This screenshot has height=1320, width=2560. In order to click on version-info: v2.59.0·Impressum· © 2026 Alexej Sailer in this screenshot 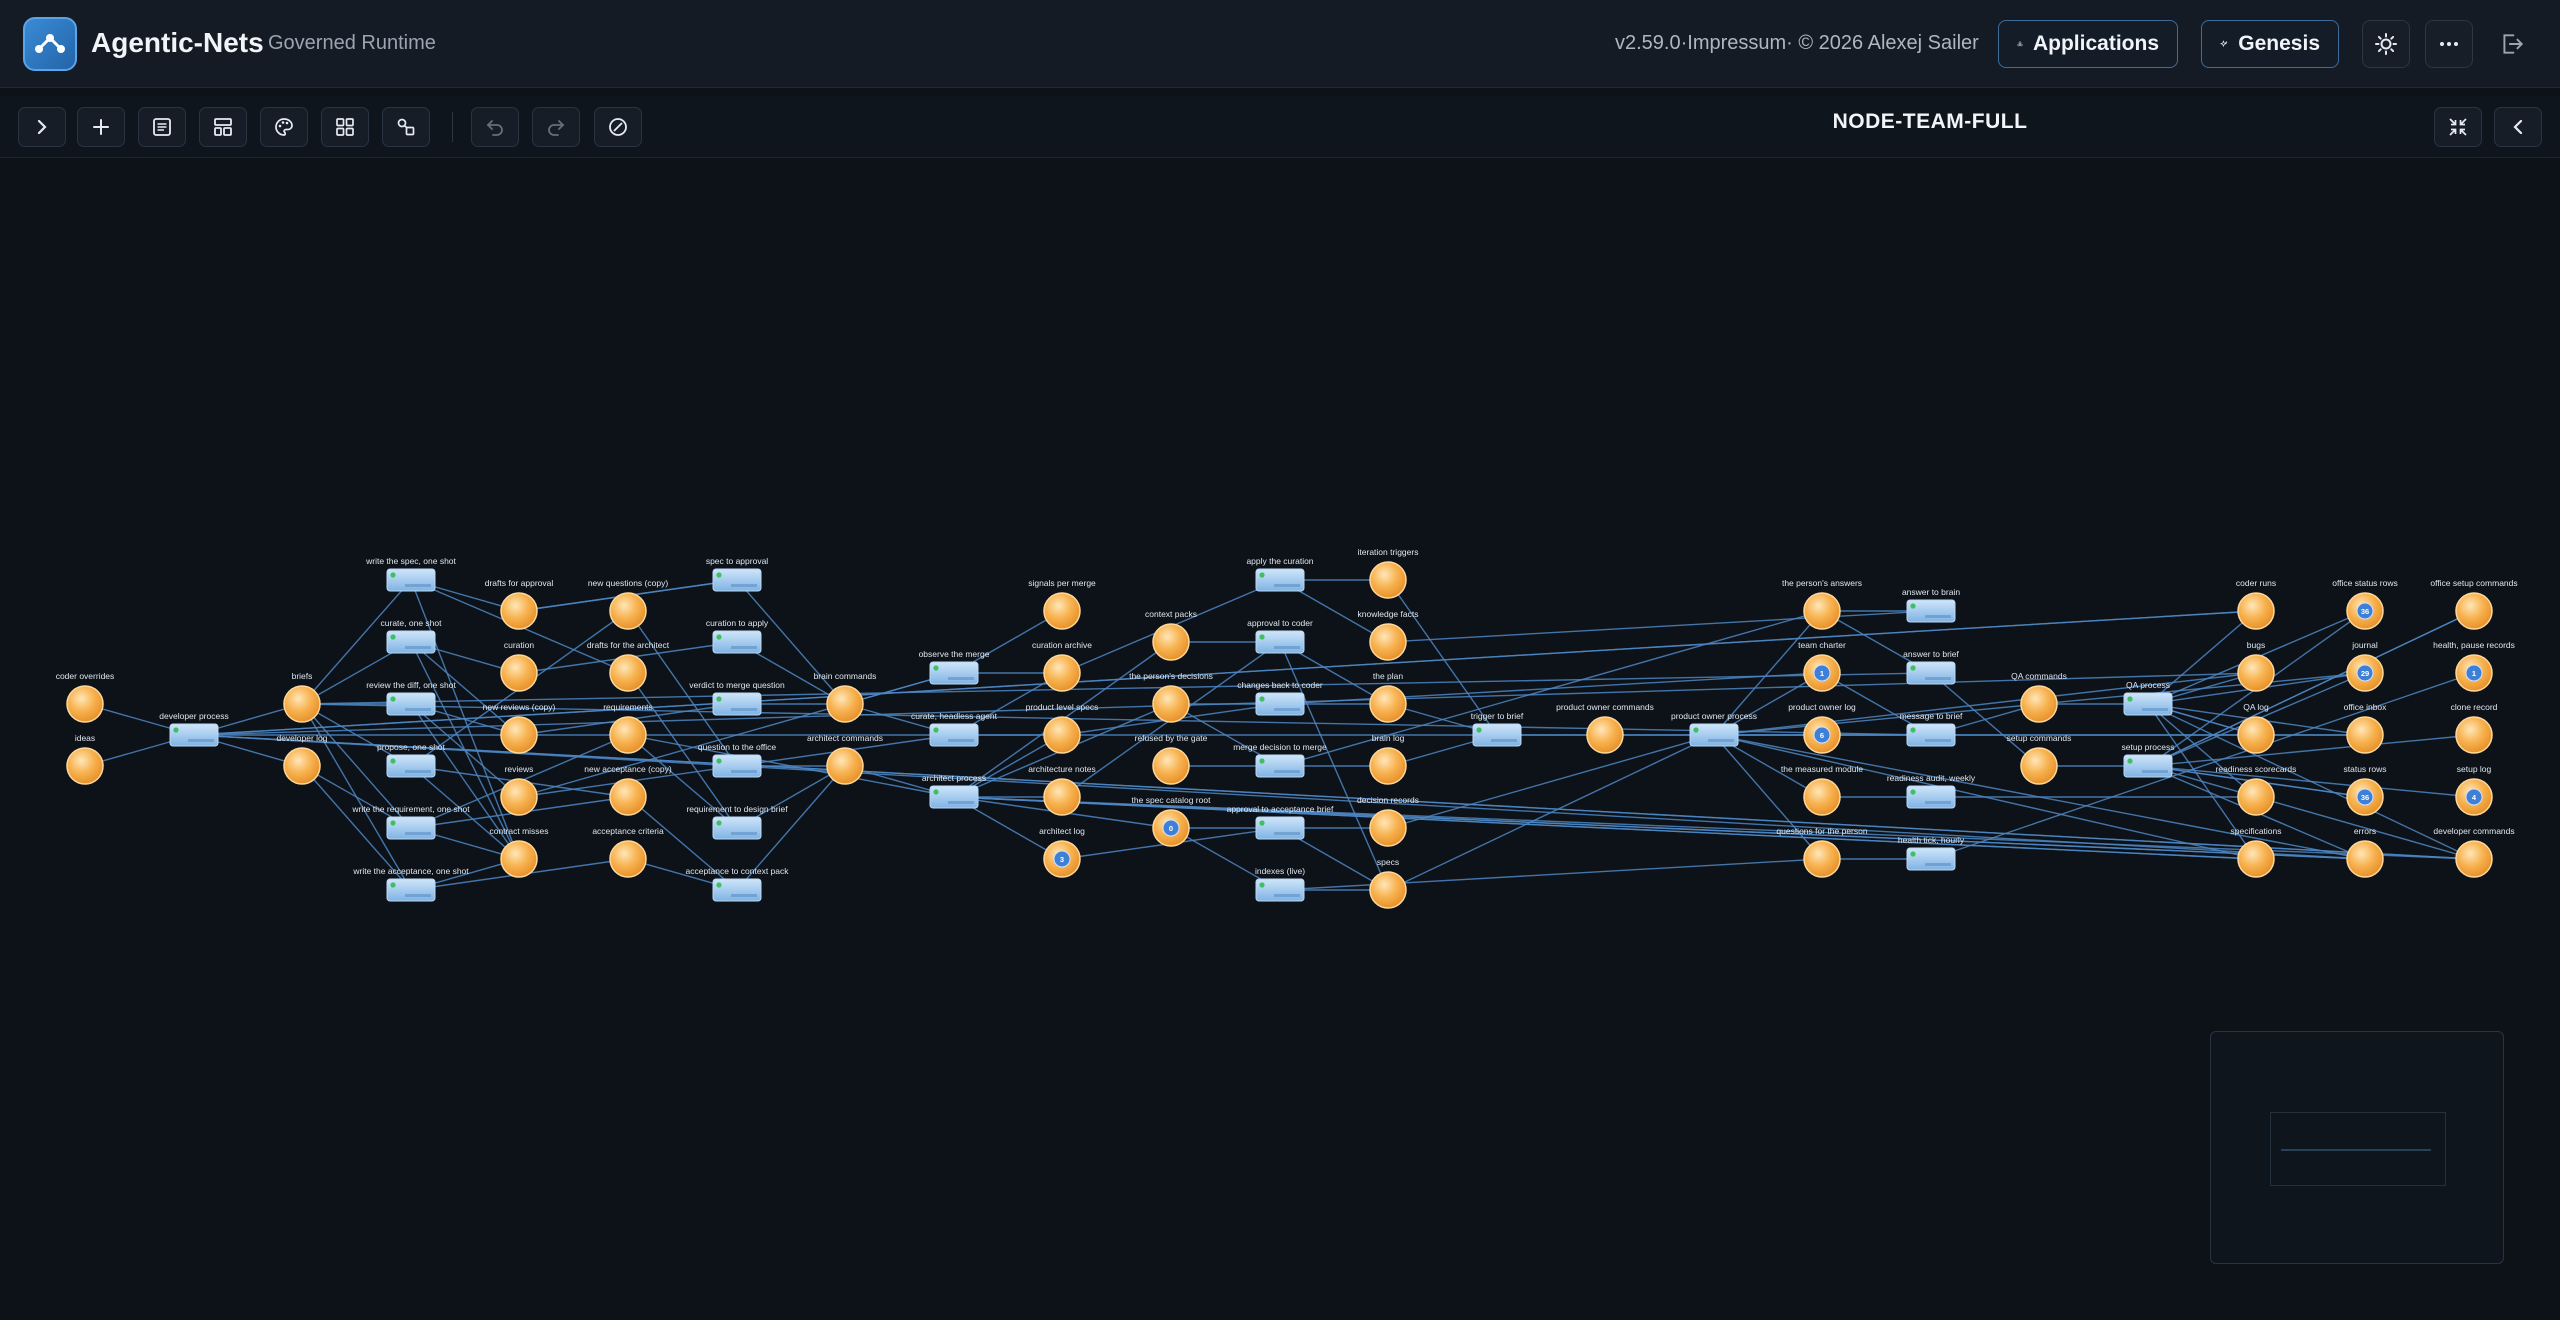, I will do `click(1797, 43)`.